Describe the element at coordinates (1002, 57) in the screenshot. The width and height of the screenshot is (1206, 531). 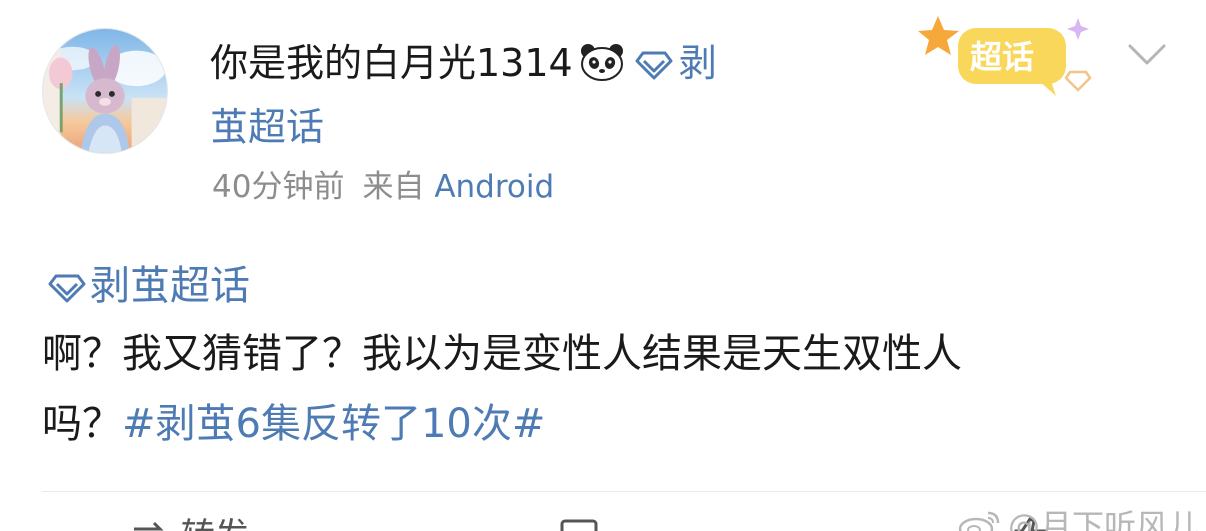
I see `badge-label: 超话` at that location.